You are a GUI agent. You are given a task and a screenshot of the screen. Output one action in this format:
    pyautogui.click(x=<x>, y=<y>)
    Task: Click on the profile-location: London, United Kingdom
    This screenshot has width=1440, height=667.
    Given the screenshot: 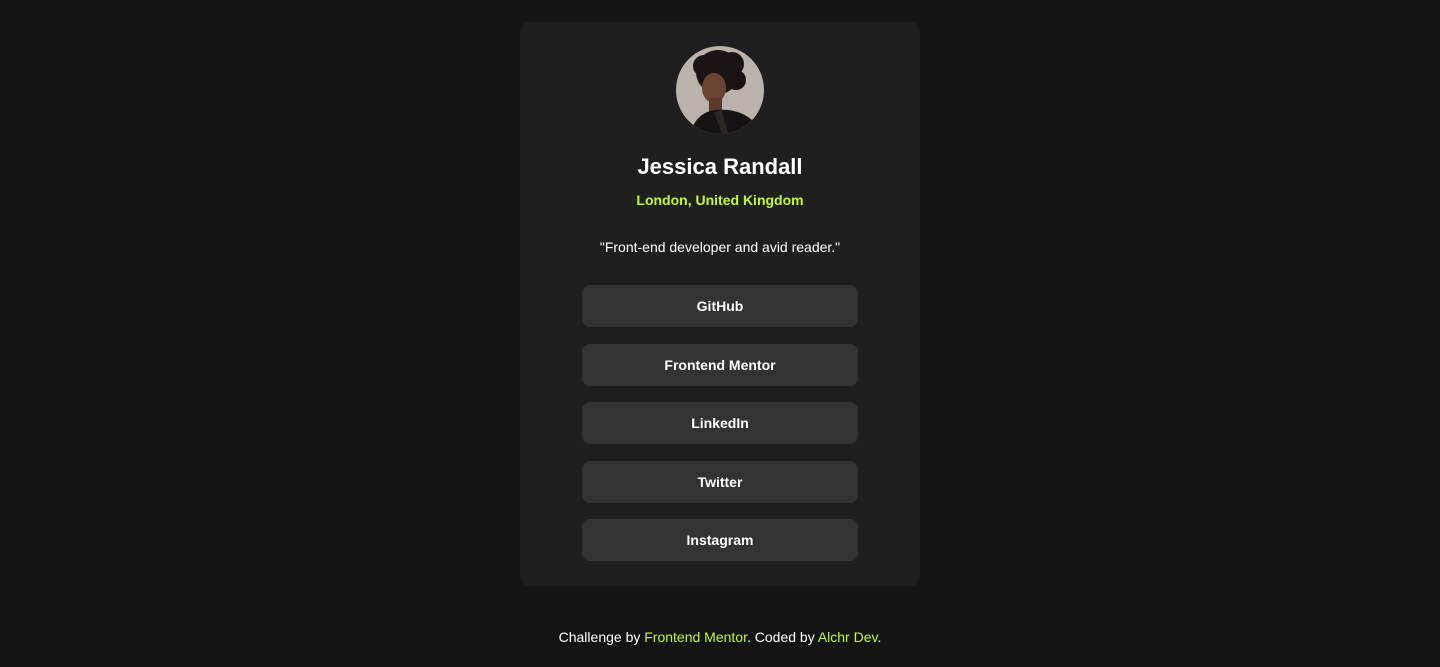 What is the action you would take?
    pyautogui.click(x=720, y=200)
    